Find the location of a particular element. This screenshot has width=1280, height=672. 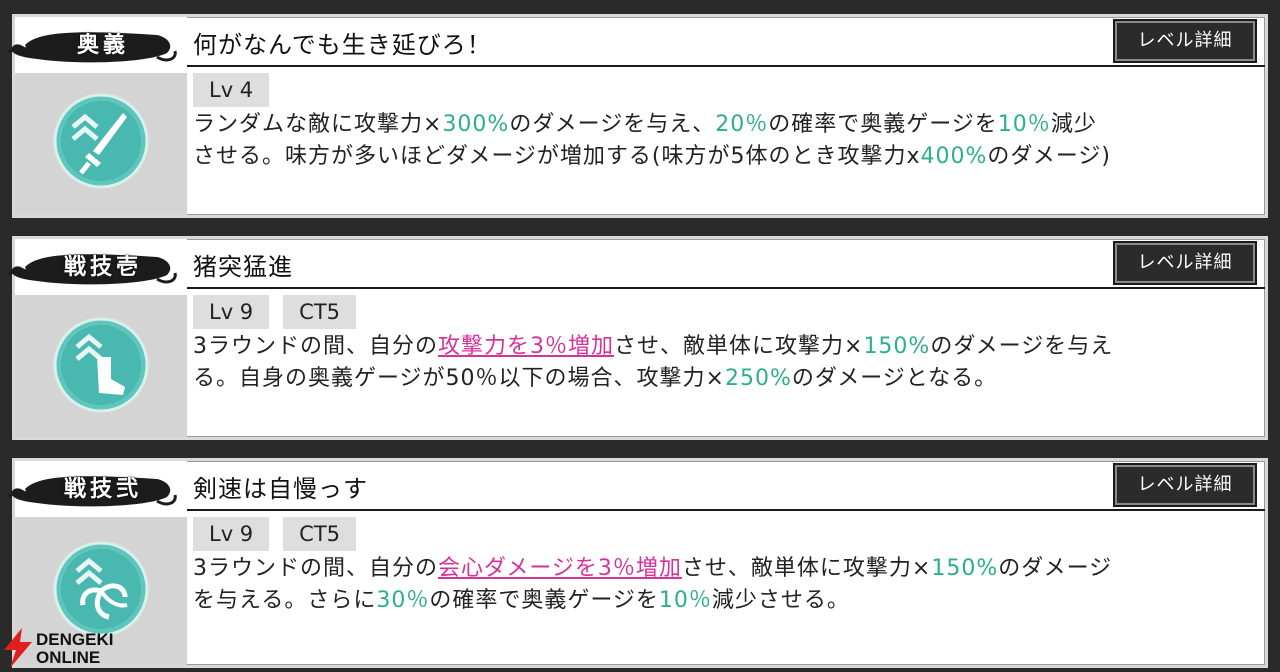

value-highlight: 300% is located at coordinates (476, 124).